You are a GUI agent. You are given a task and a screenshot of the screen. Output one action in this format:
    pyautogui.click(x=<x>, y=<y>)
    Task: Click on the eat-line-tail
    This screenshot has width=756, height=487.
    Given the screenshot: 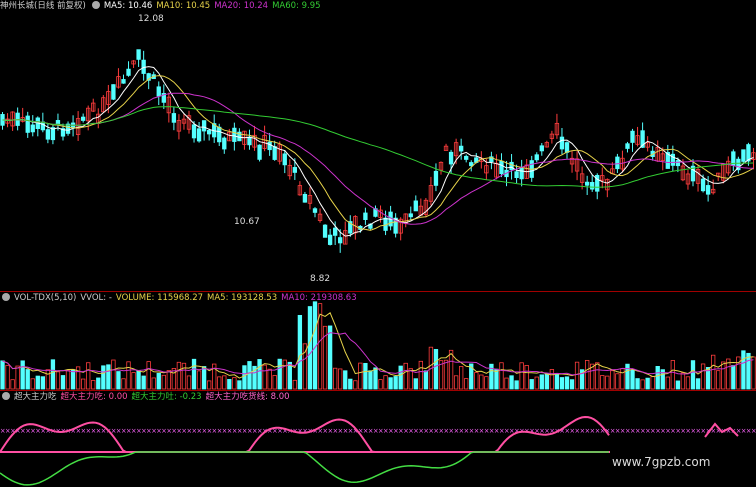 What is the action you would take?
    pyautogui.click(x=721, y=430)
    